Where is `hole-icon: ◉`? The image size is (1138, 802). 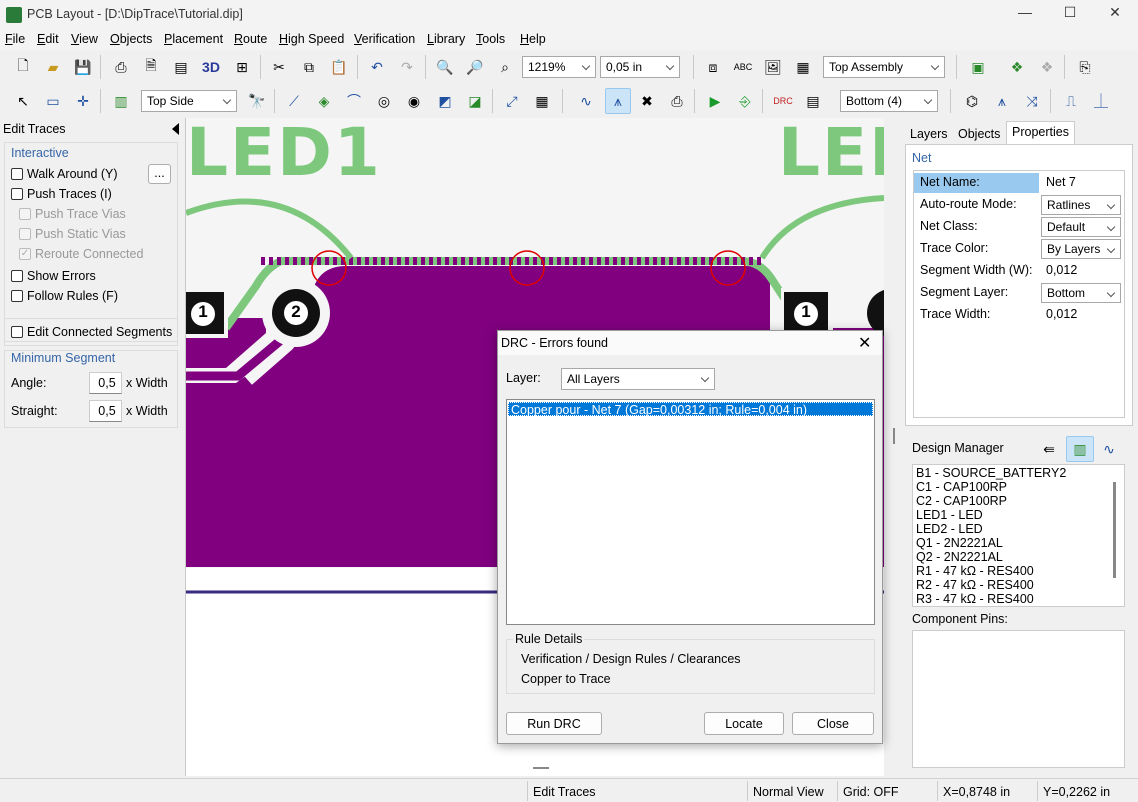
hole-icon: ◉ is located at coordinates (414, 101).